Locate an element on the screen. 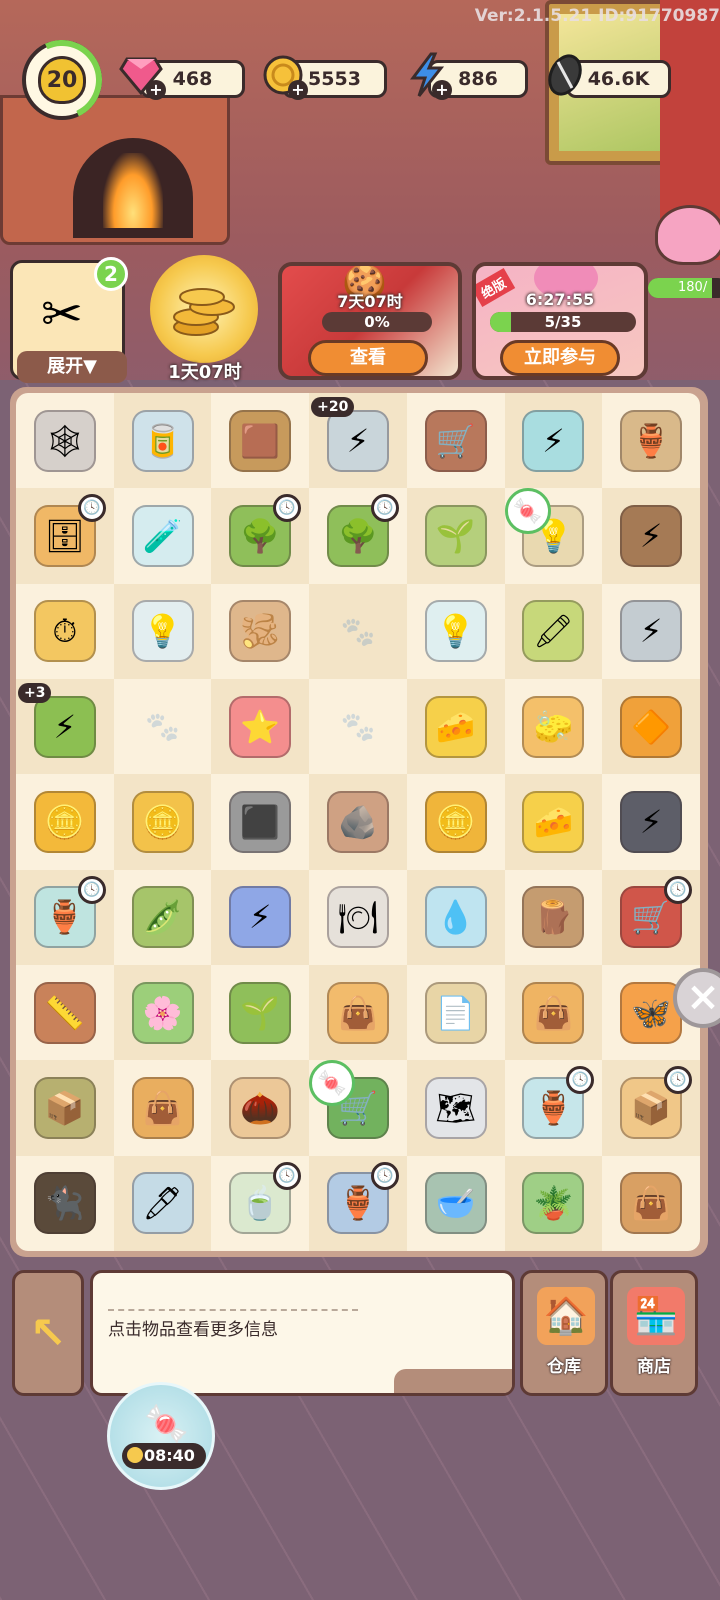 Image resolution: width=720 pixels, height=1600 pixels. board-cell: 🌰 is located at coordinates (260, 1108).